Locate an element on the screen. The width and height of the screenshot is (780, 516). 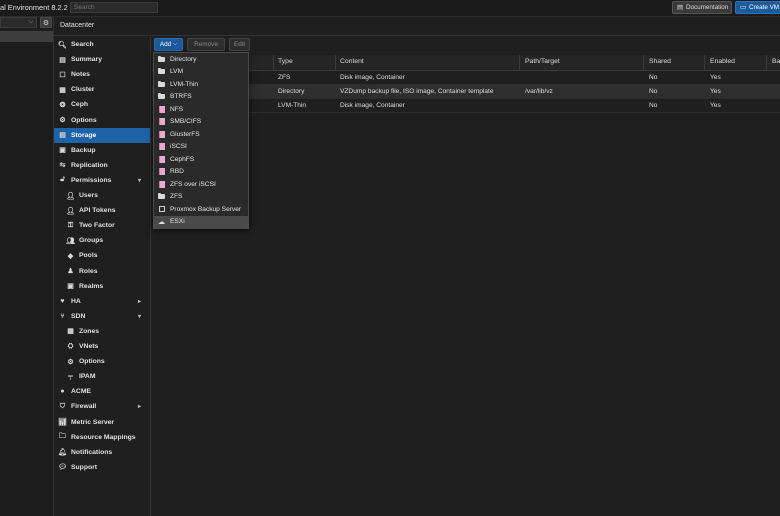
menu-item-label: HA is located at coordinates (76, 301).